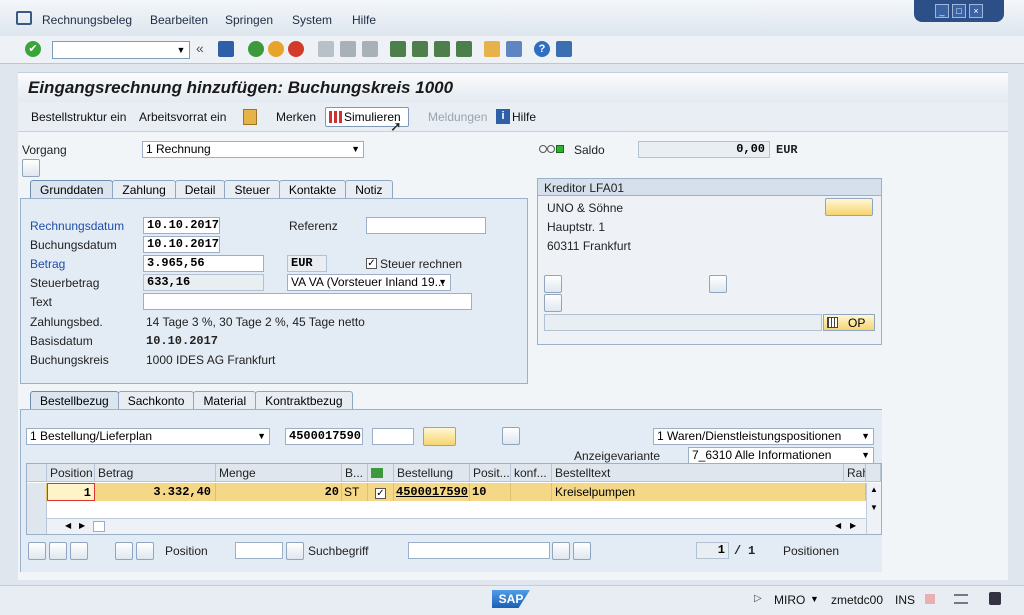 This screenshot has width=1024, height=615. Describe the element at coordinates (99, 526) in the screenshot. I see `scroll-thumb` at that location.